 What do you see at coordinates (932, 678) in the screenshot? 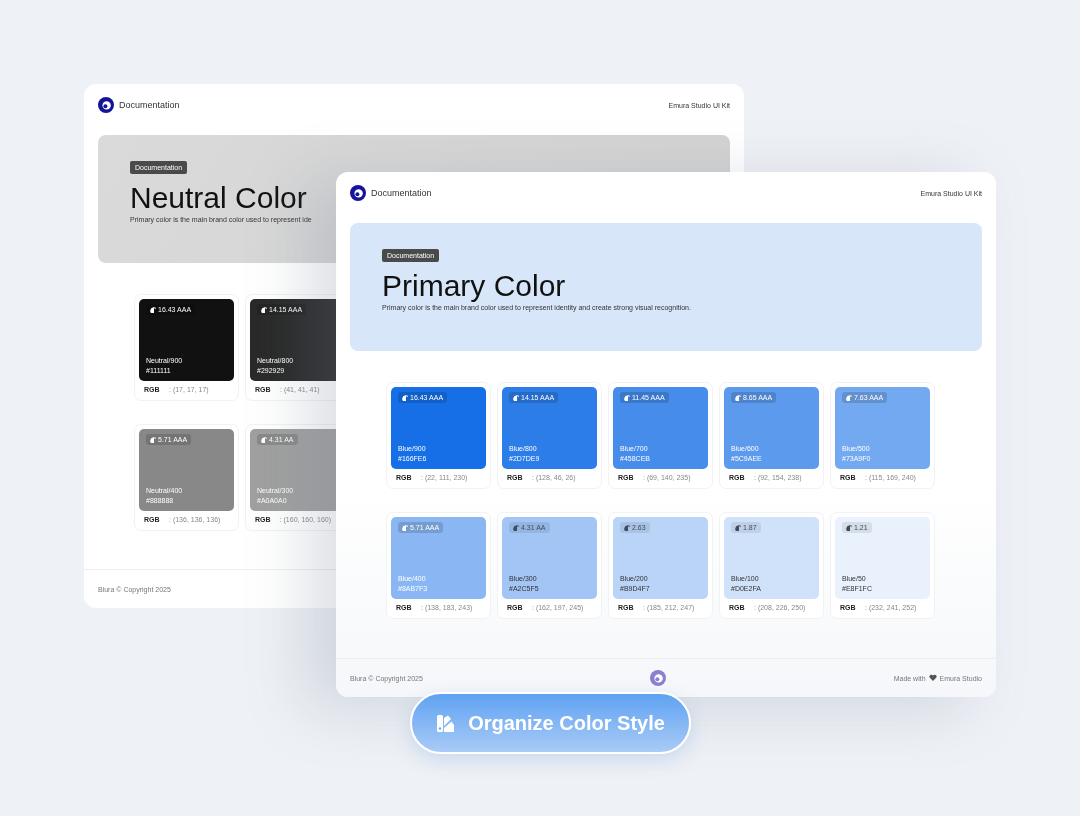
I see `heart-icon` at bounding box center [932, 678].